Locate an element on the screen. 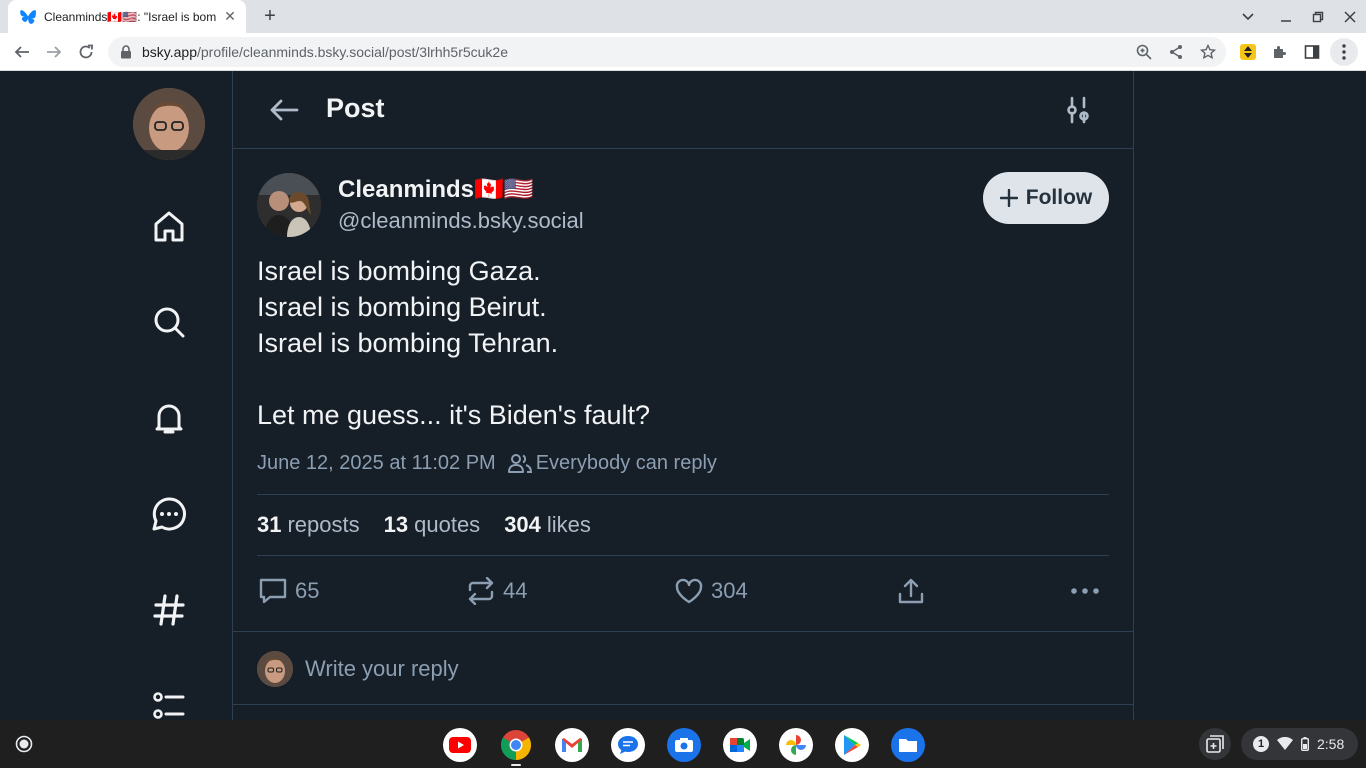  likes-count: 304 is located at coordinates (522, 524).